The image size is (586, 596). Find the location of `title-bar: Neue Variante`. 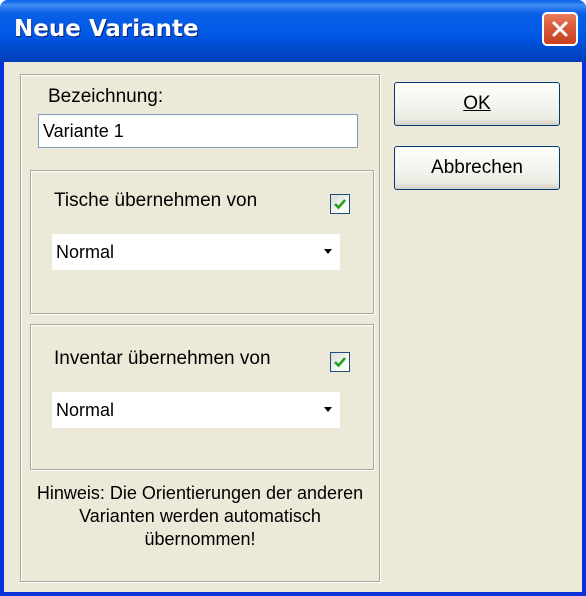

title-bar: Neue Variante is located at coordinates (293, 31).